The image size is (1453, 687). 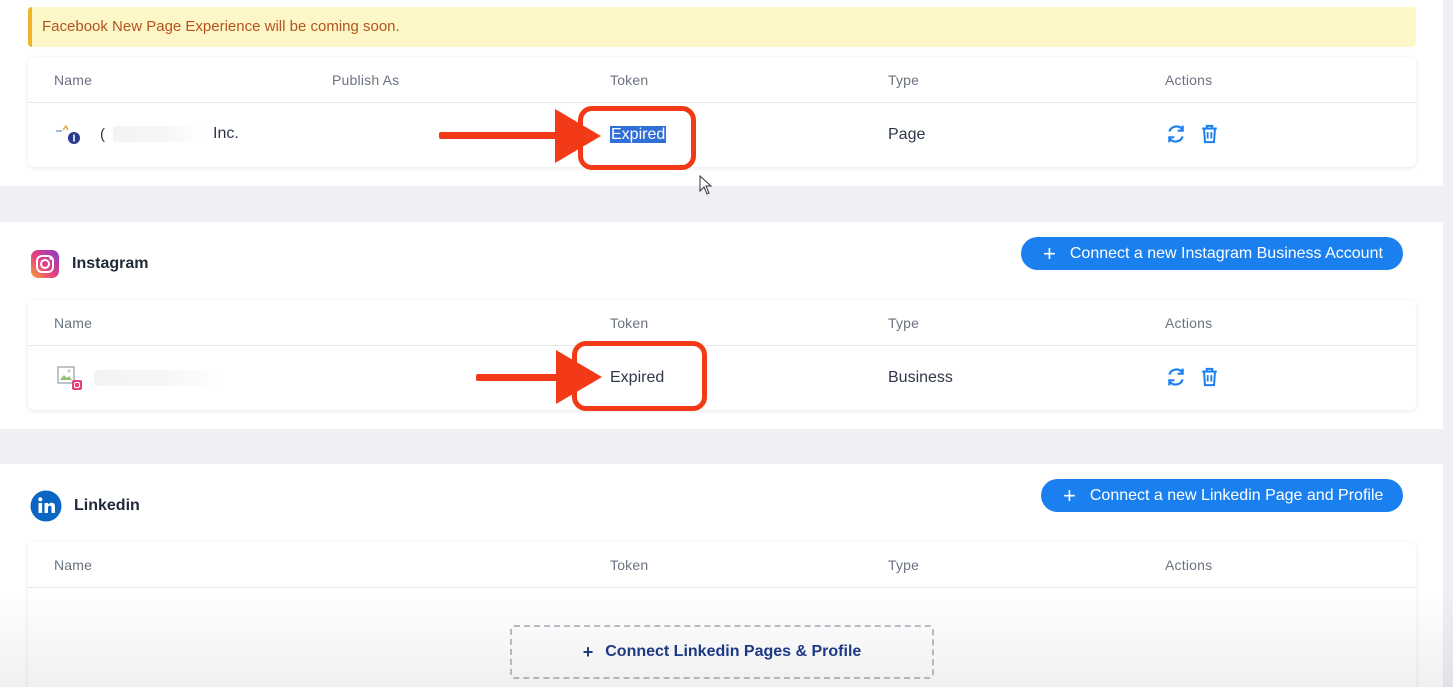 What do you see at coordinates (67, 134) in the screenshot?
I see `facebook-page-avatar-icon` at bounding box center [67, 134].